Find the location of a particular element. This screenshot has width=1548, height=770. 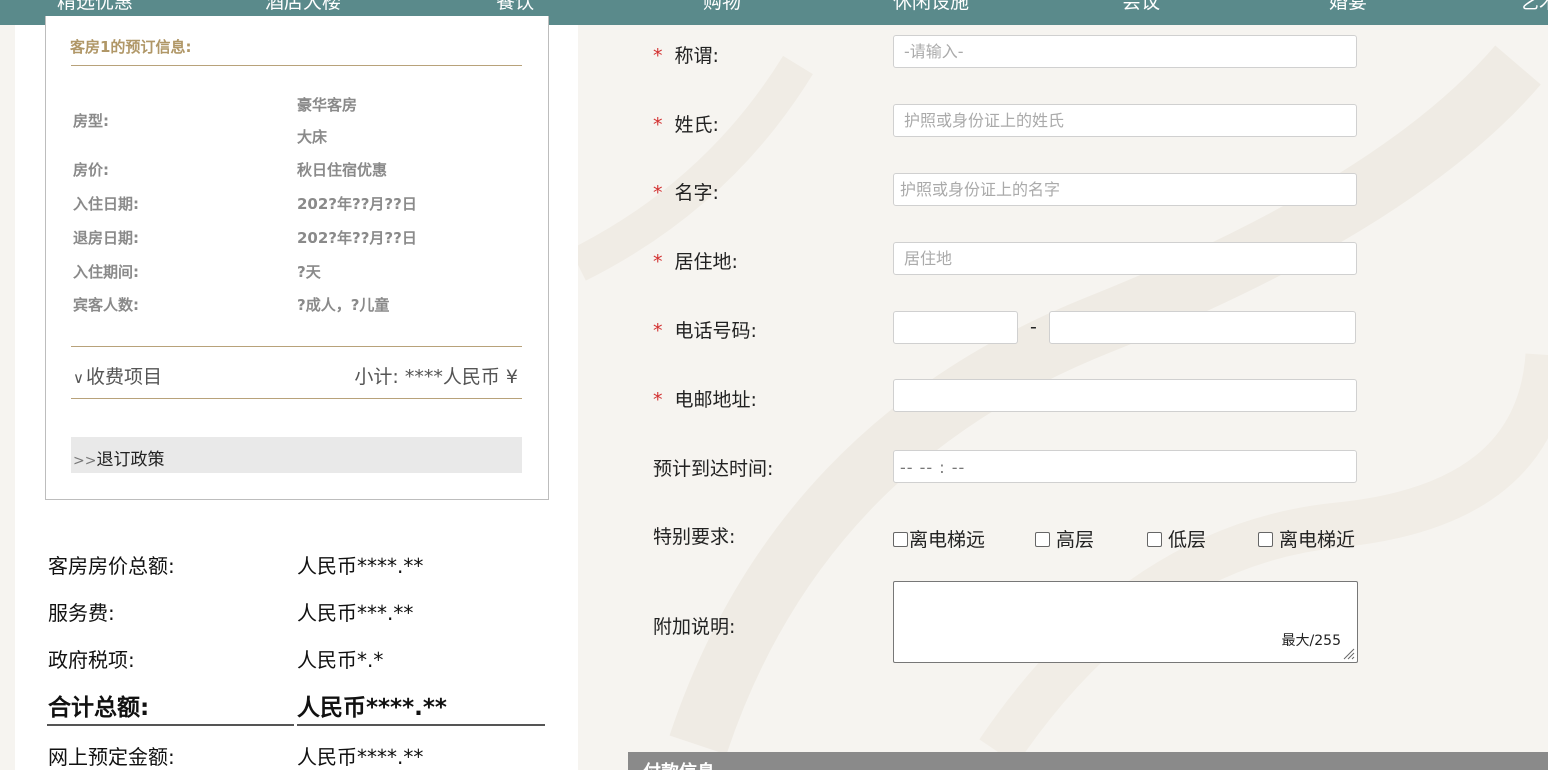

phone-country-code-input is located at coordinates (955, 327).